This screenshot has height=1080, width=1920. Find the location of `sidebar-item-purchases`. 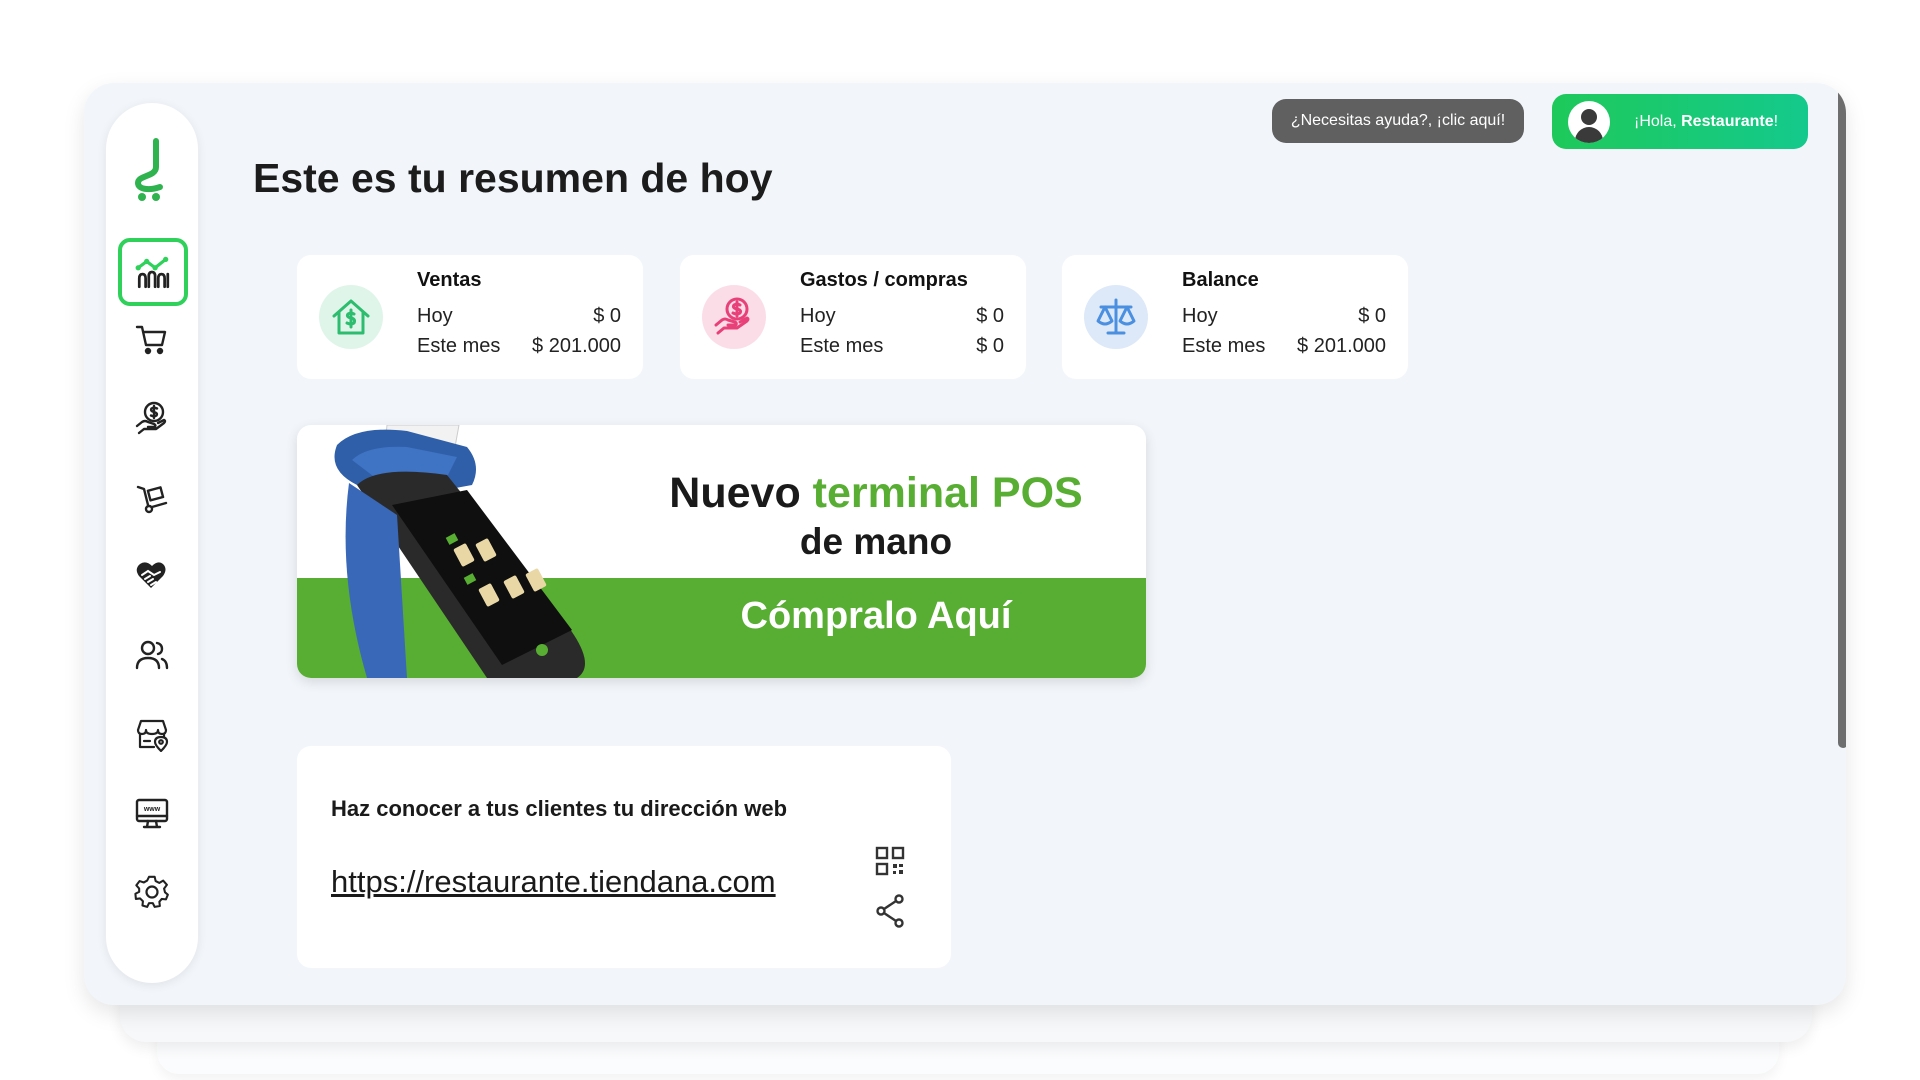

sidebar-item-purchases is located at coordinates (152, 497).